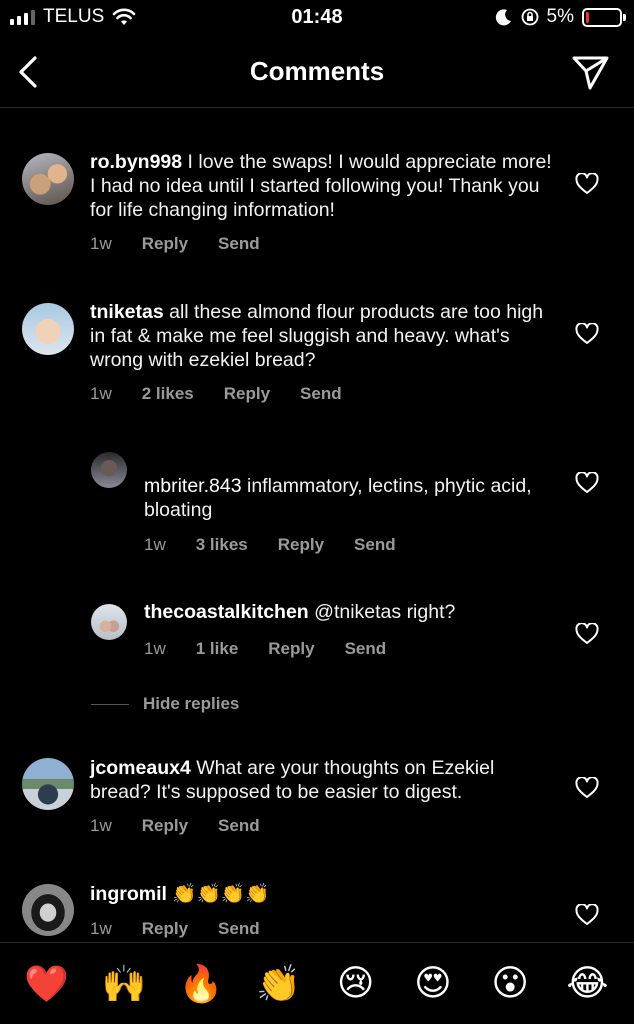  I want to click on comment-meta: 1w 3 likes Reply Send, so click(285, 545).